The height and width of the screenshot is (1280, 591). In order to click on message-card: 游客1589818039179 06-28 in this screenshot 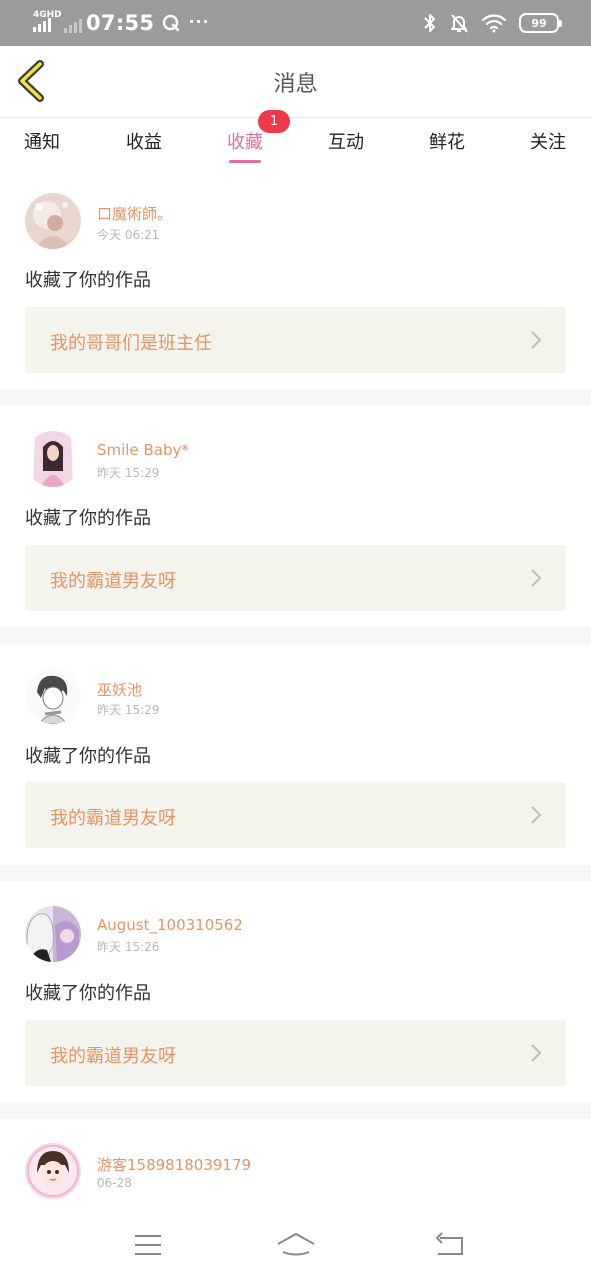, I will do `click(295, 1164)`.